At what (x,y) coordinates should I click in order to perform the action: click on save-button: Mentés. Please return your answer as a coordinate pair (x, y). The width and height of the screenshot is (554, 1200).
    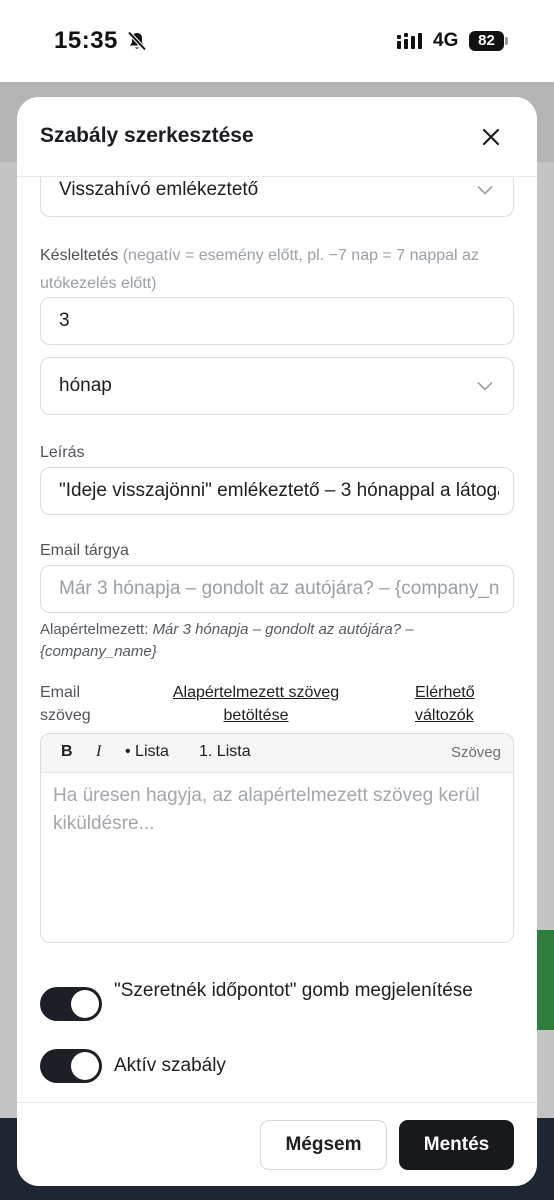
    Looking at the image, I should click on (456, 1145).